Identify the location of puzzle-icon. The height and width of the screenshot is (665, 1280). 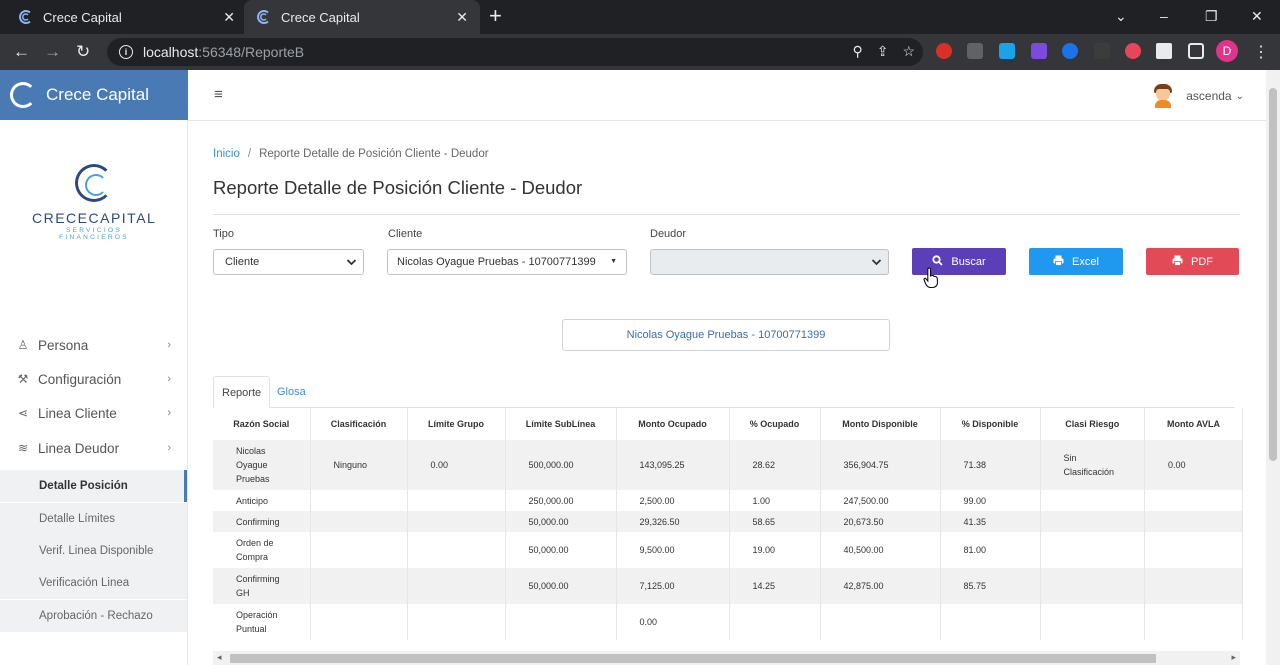
(1164, 51).